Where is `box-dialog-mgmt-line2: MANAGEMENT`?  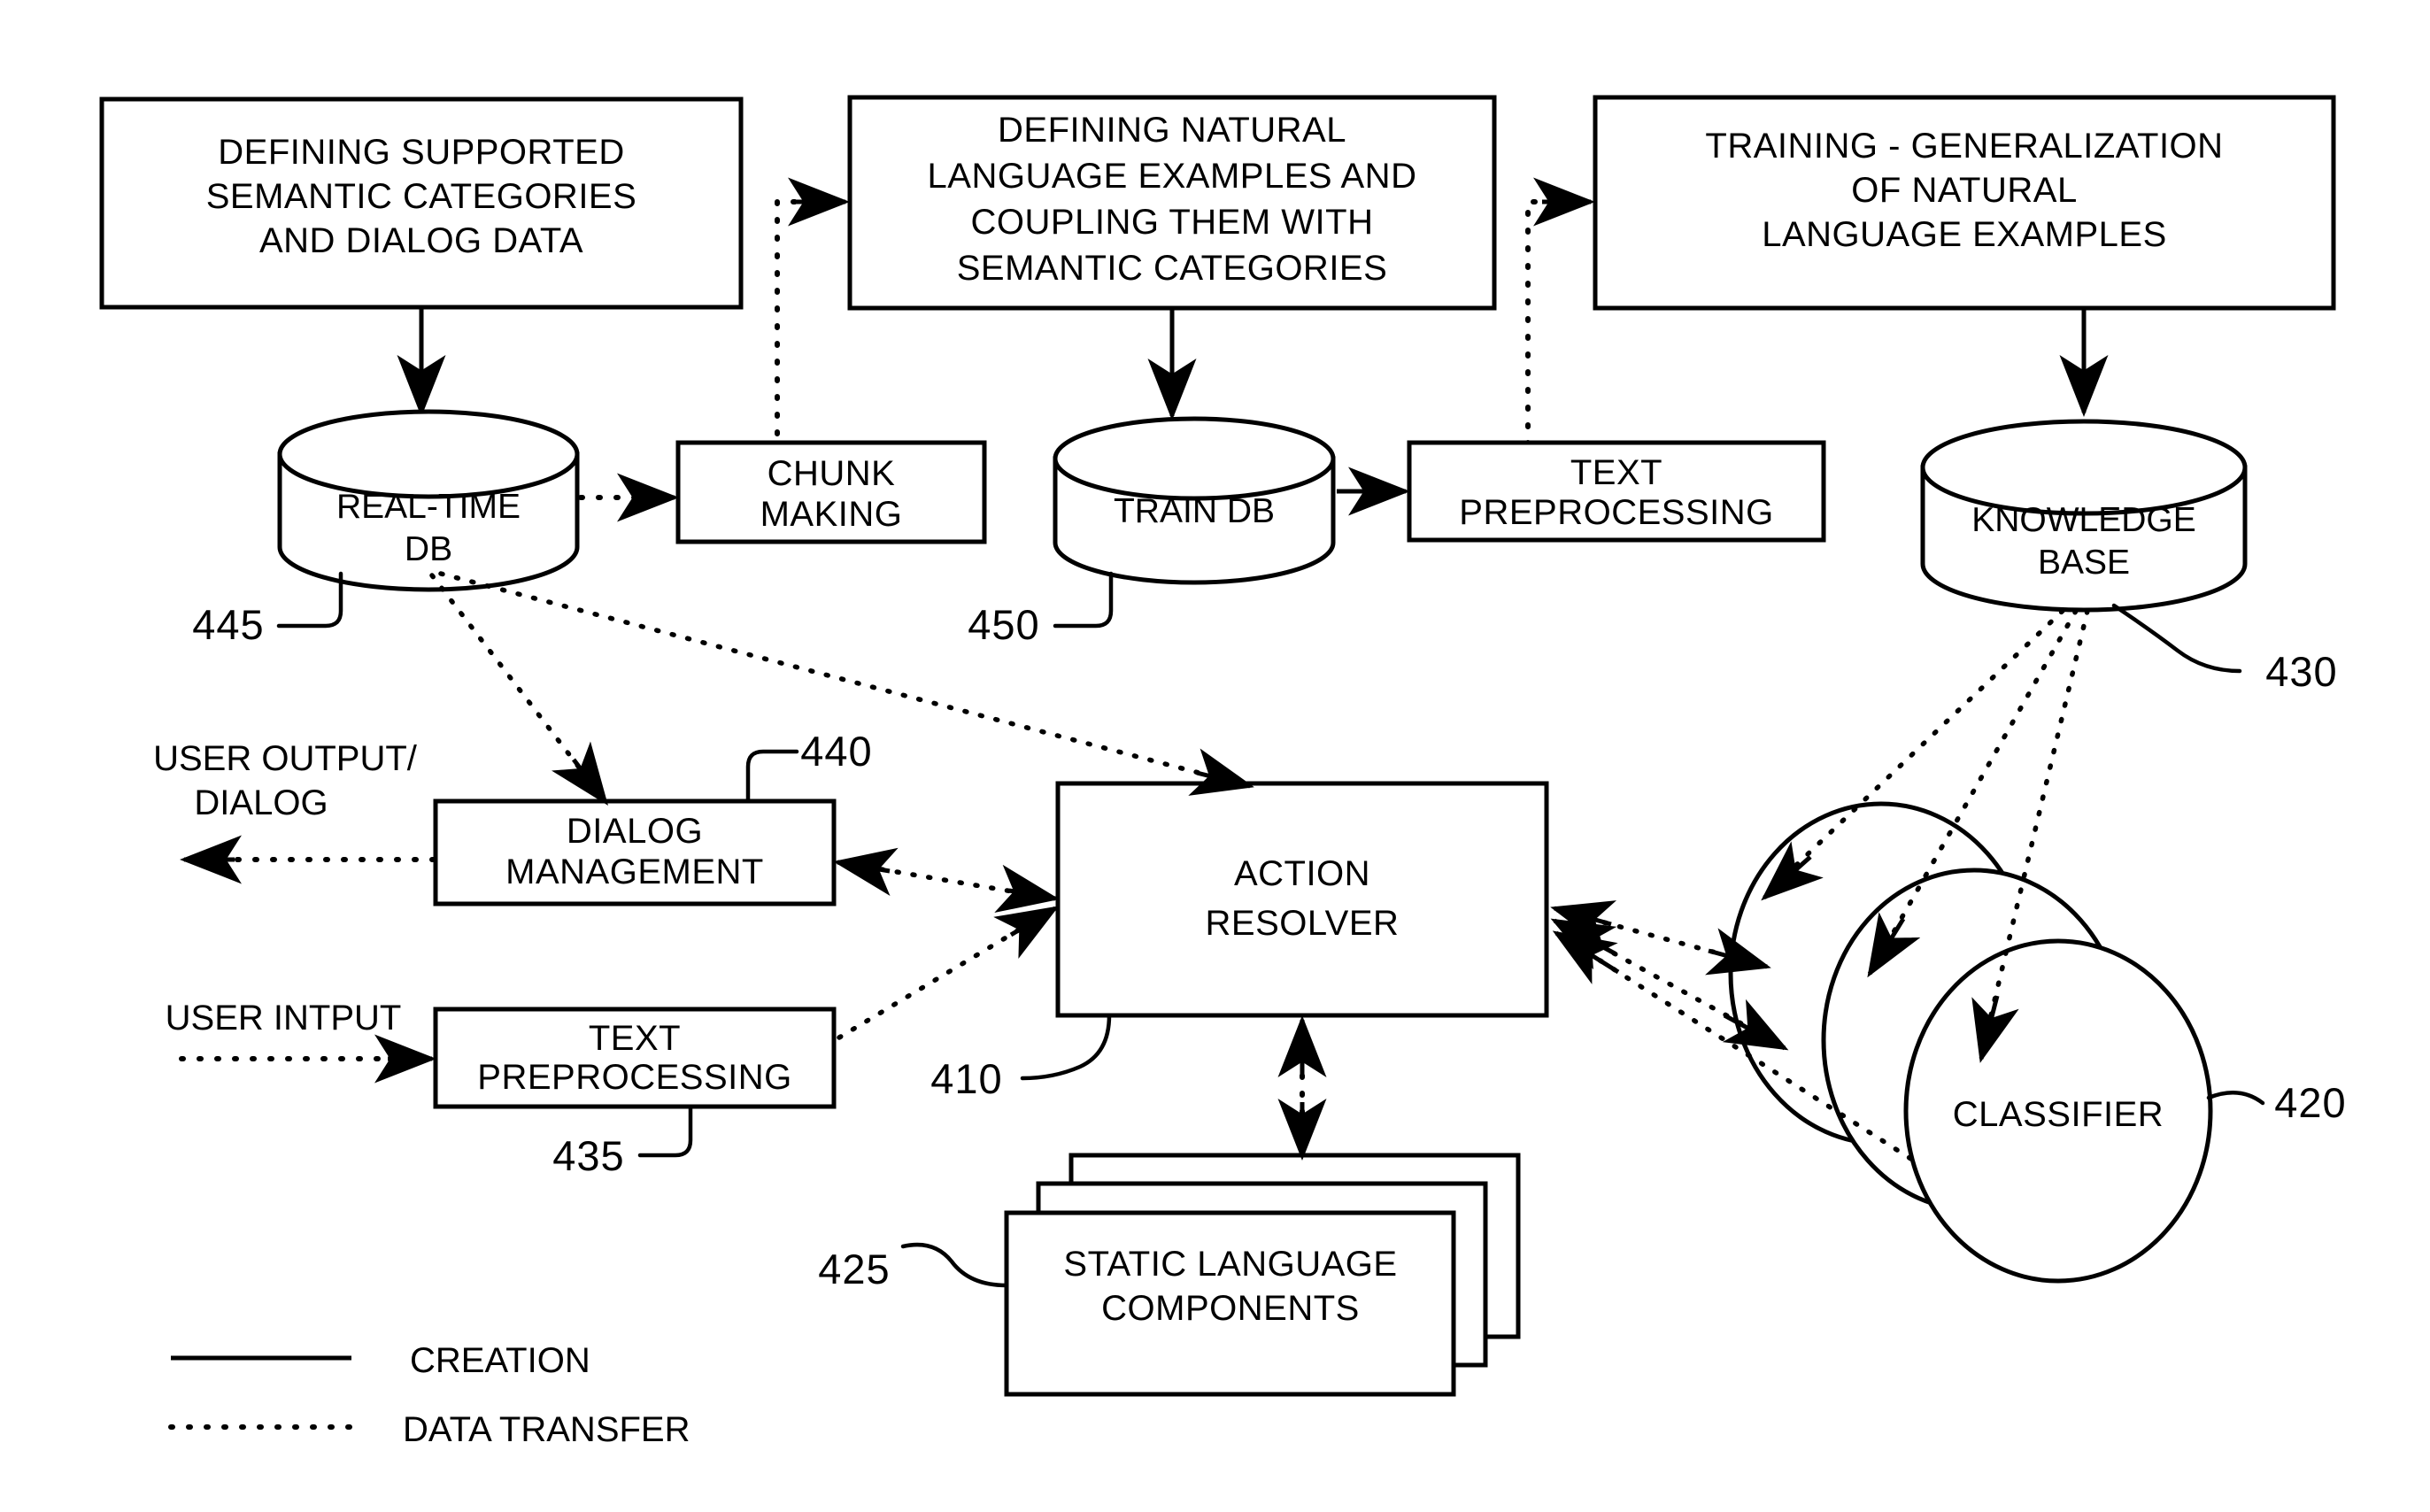 box-dialog-mgmt-line2: MANAGEMENT is located at coordinates (634, 871).